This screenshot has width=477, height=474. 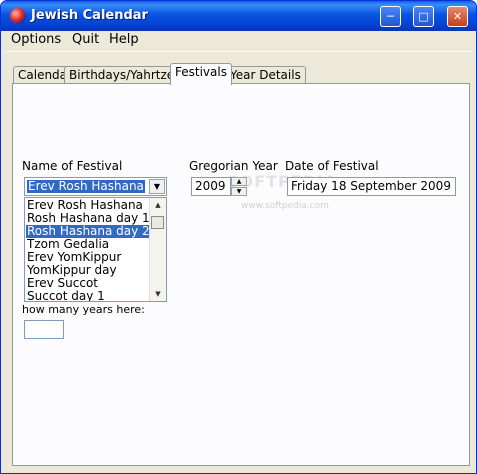 I want to click on scroll-down-icon: ▼, so click(x=158, y=294).